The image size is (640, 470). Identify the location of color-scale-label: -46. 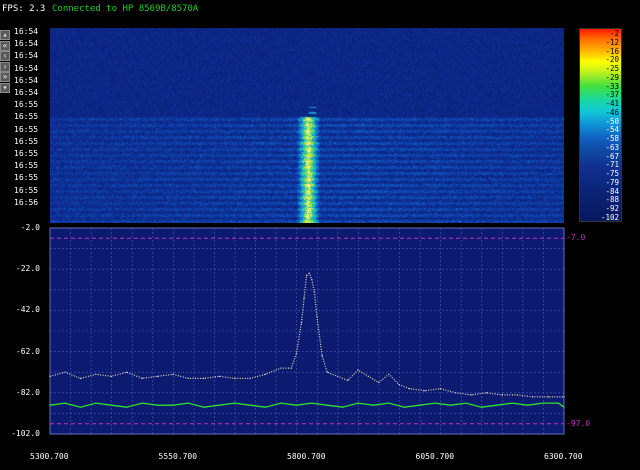
(612, 112).